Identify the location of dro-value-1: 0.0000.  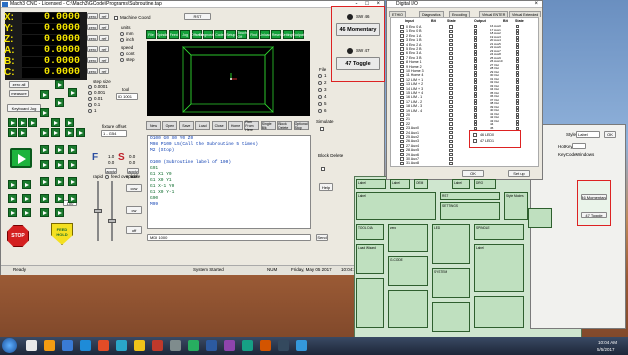
(51, 28).